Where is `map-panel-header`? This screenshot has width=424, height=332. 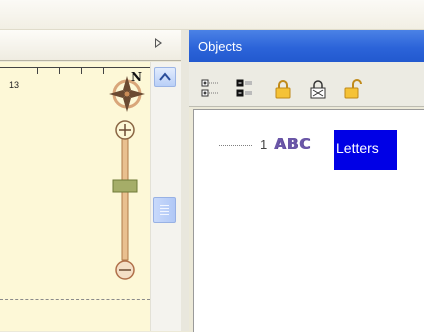
map-panel-header is located at coordinates (90, 45).